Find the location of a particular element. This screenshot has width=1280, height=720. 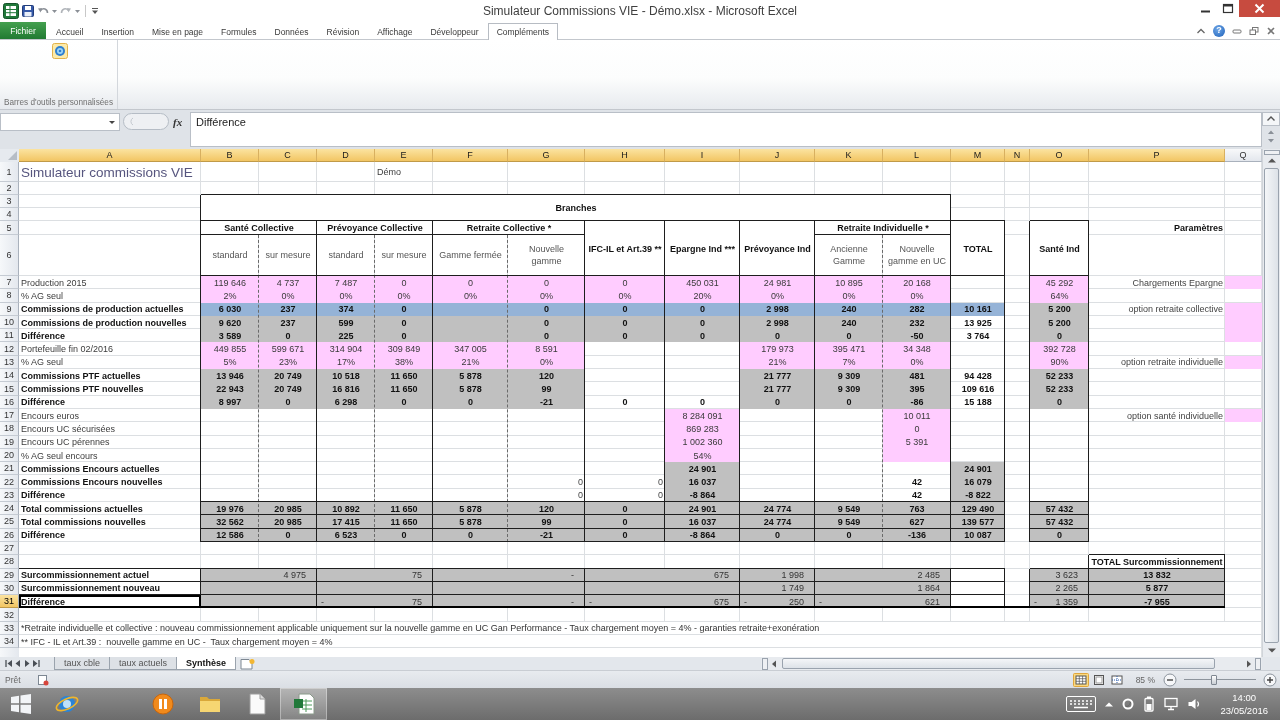

row-header: 32 is located at coordinates (9, 615).